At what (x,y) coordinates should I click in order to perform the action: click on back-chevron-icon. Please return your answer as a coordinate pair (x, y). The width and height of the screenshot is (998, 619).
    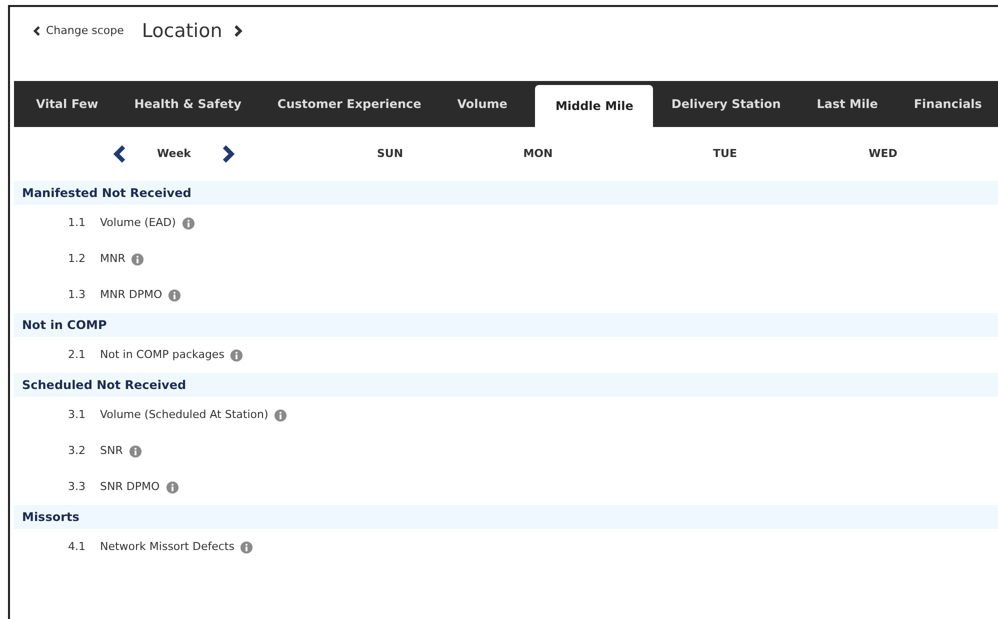
    Looking at the image, I should click on (37, 31).